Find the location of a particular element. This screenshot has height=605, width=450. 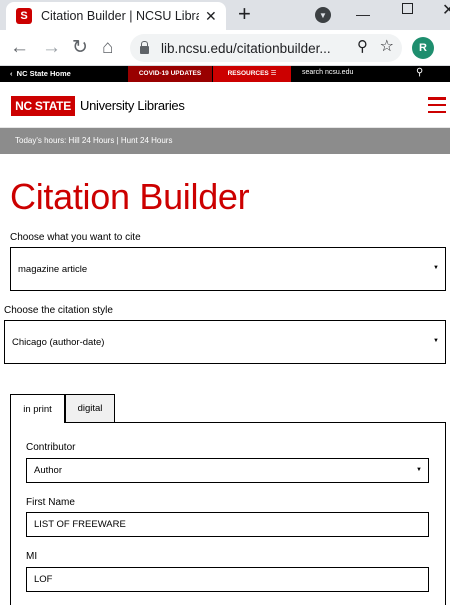

cite-type-label: Choose what you want to cite is located at coordinates (75, 237).